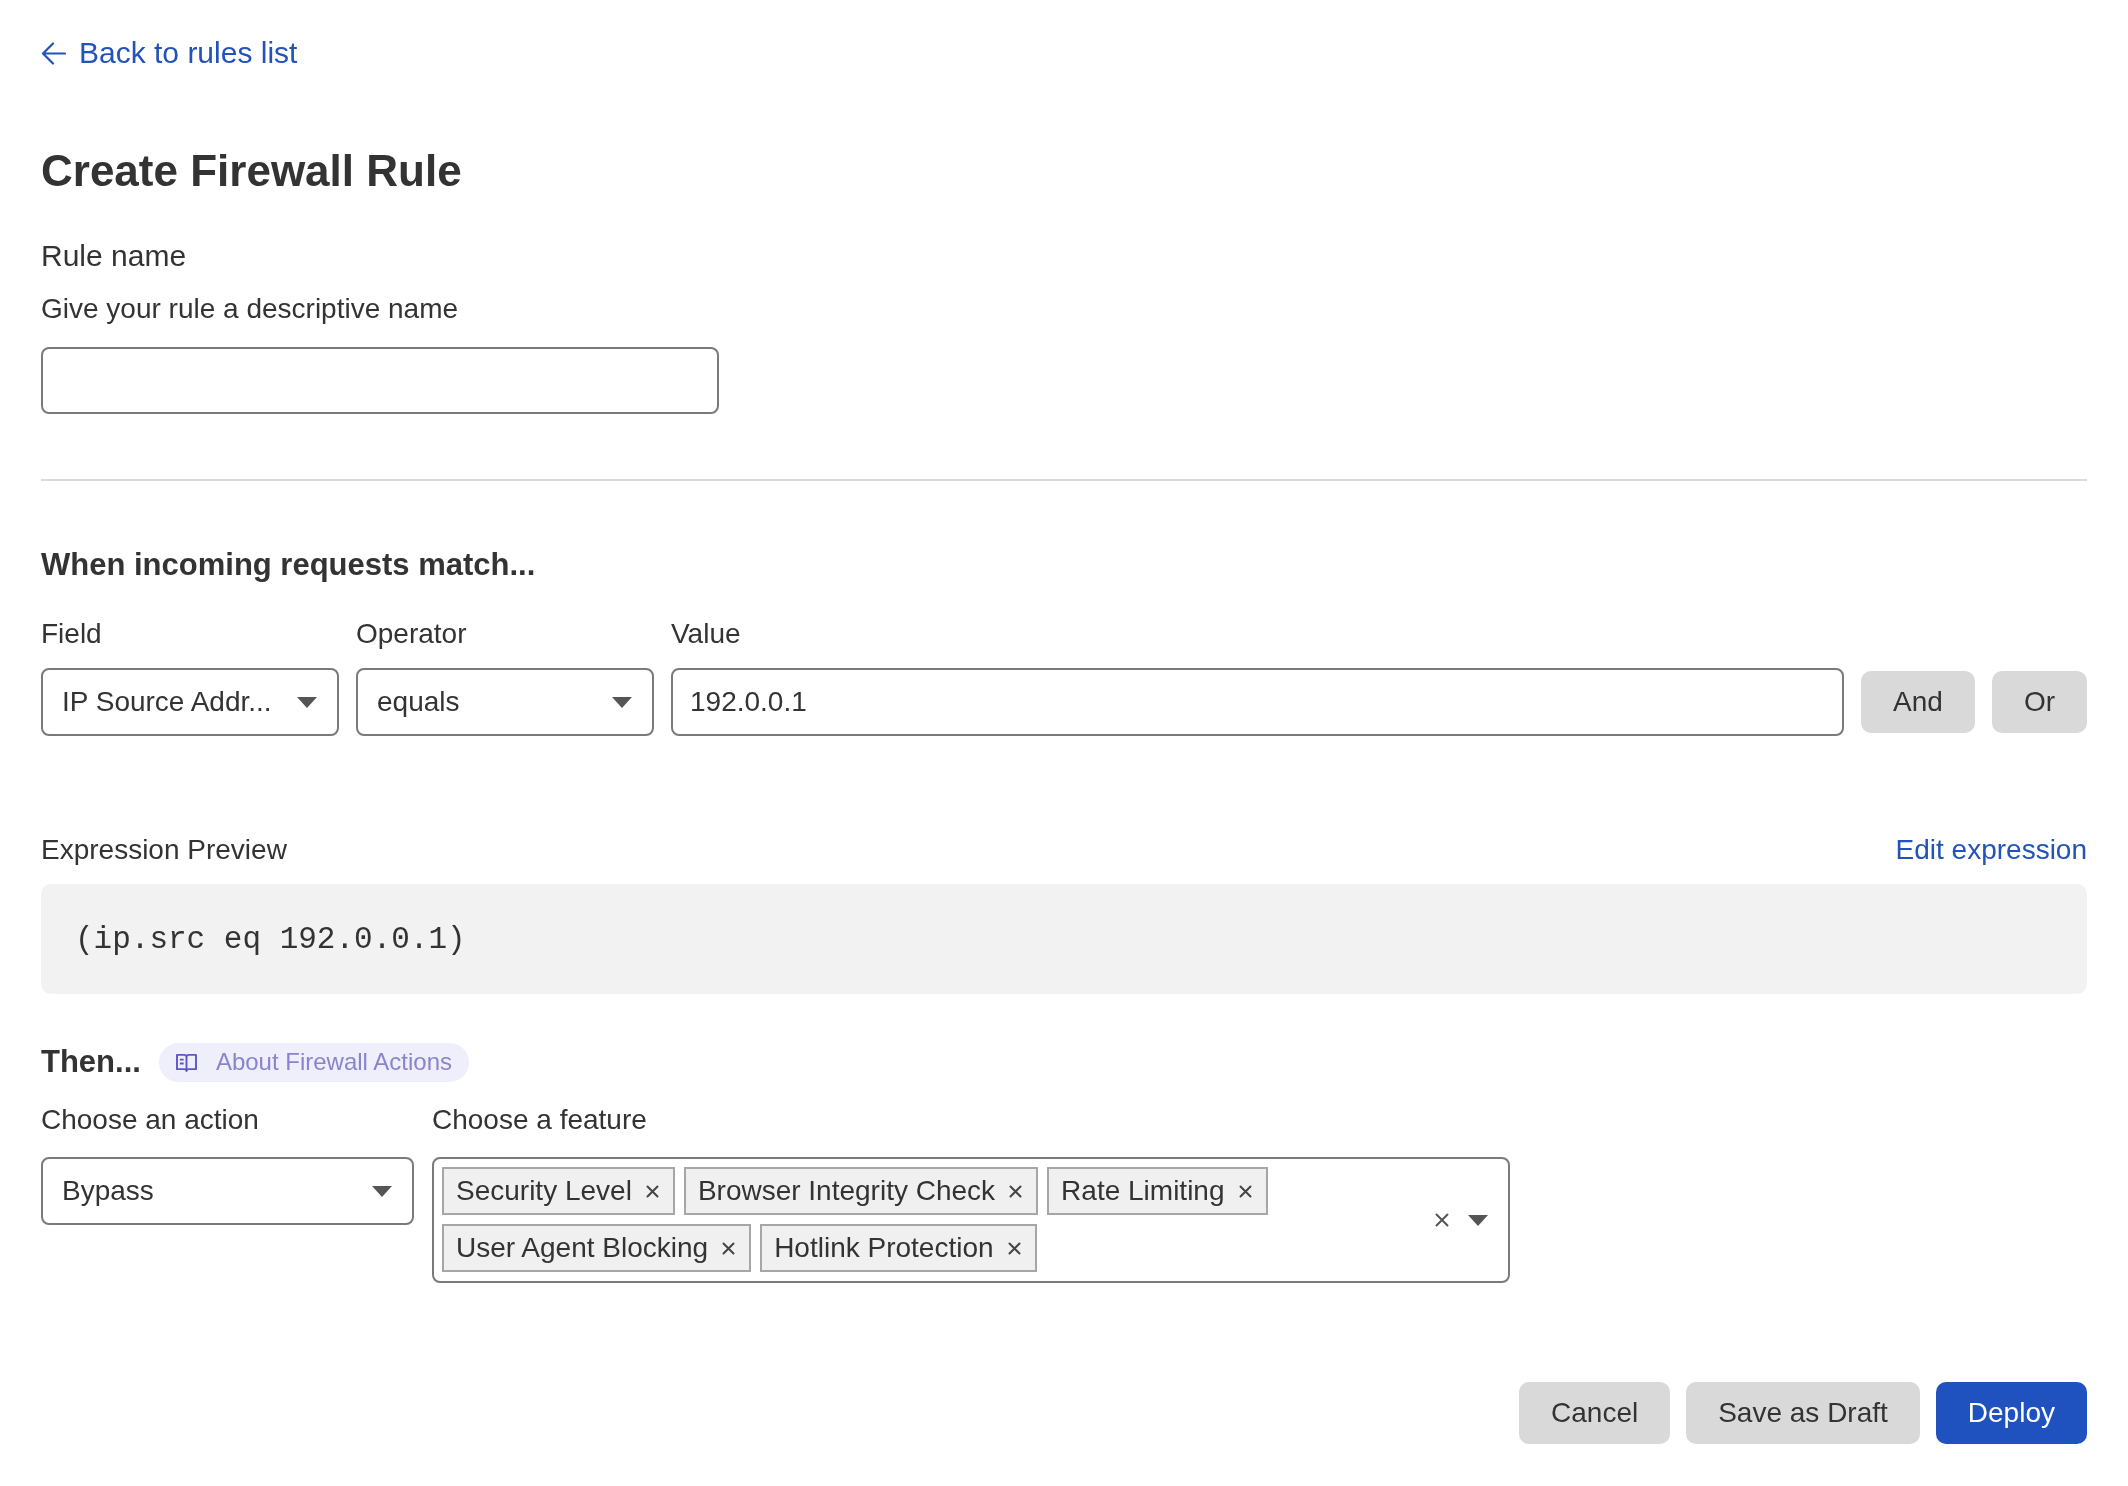 Image resolution: width=2128 pixels, height=1486 pixels. What do you see at coordinates (1442, 1220) in the screenshot?
I see `clear-icon` at bounding box center [1442, 1220].